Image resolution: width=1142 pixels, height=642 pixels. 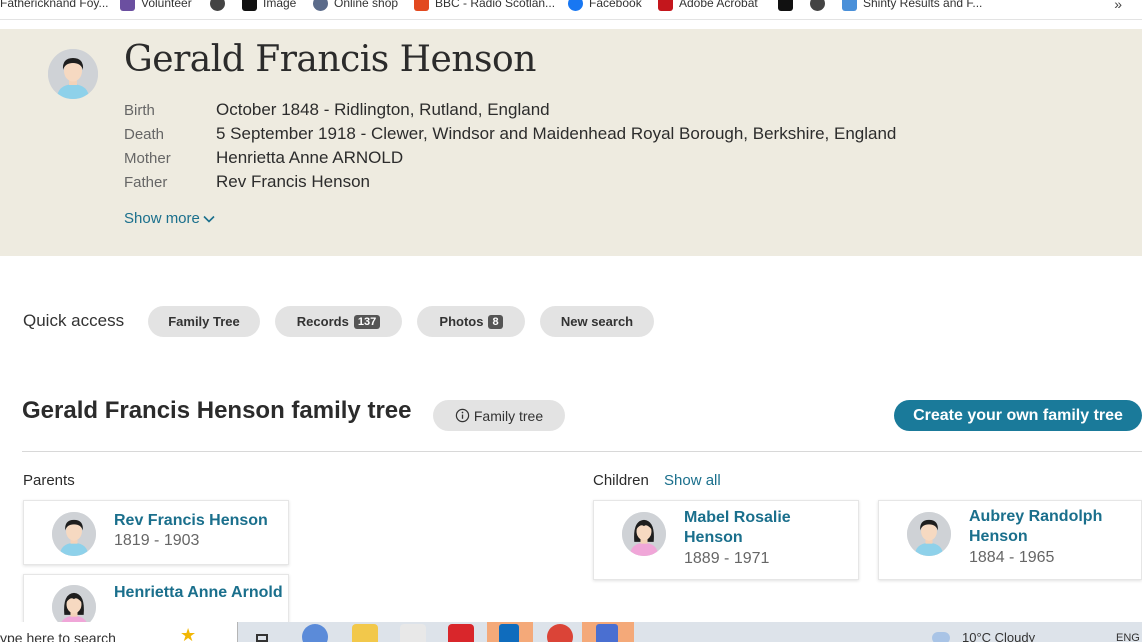 I want to click on fact-label: Death, so click(x=144, y=134).